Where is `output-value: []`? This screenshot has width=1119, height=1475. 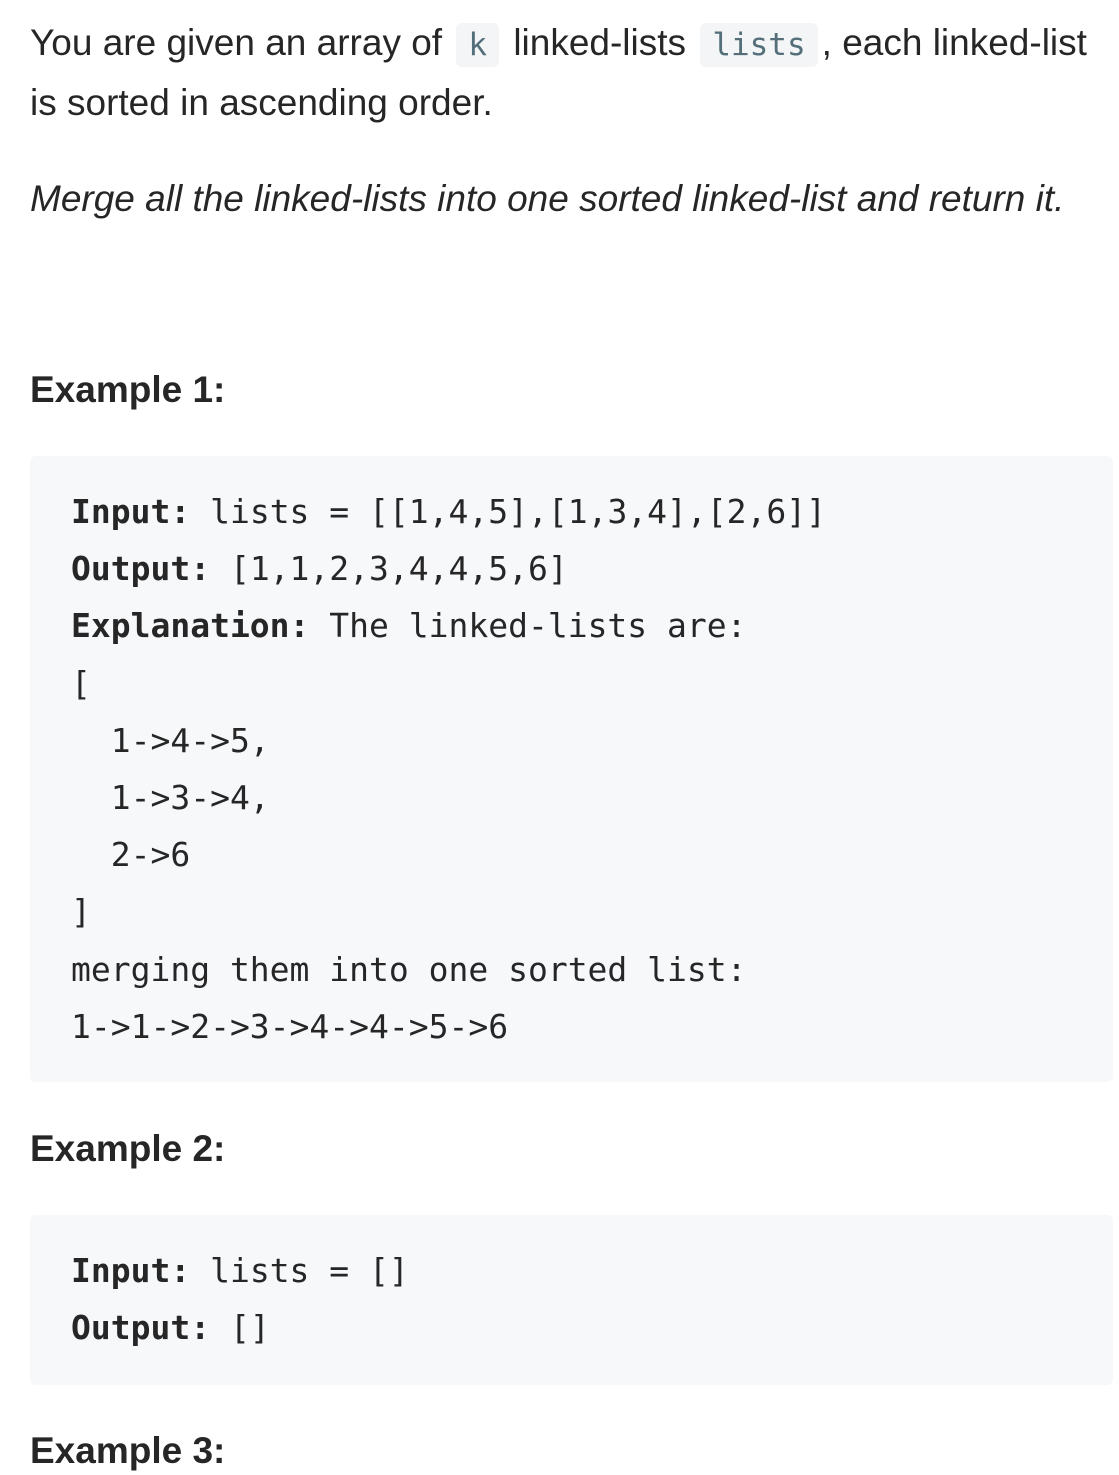 output-value: [] is located at coordinates (240, 1328).